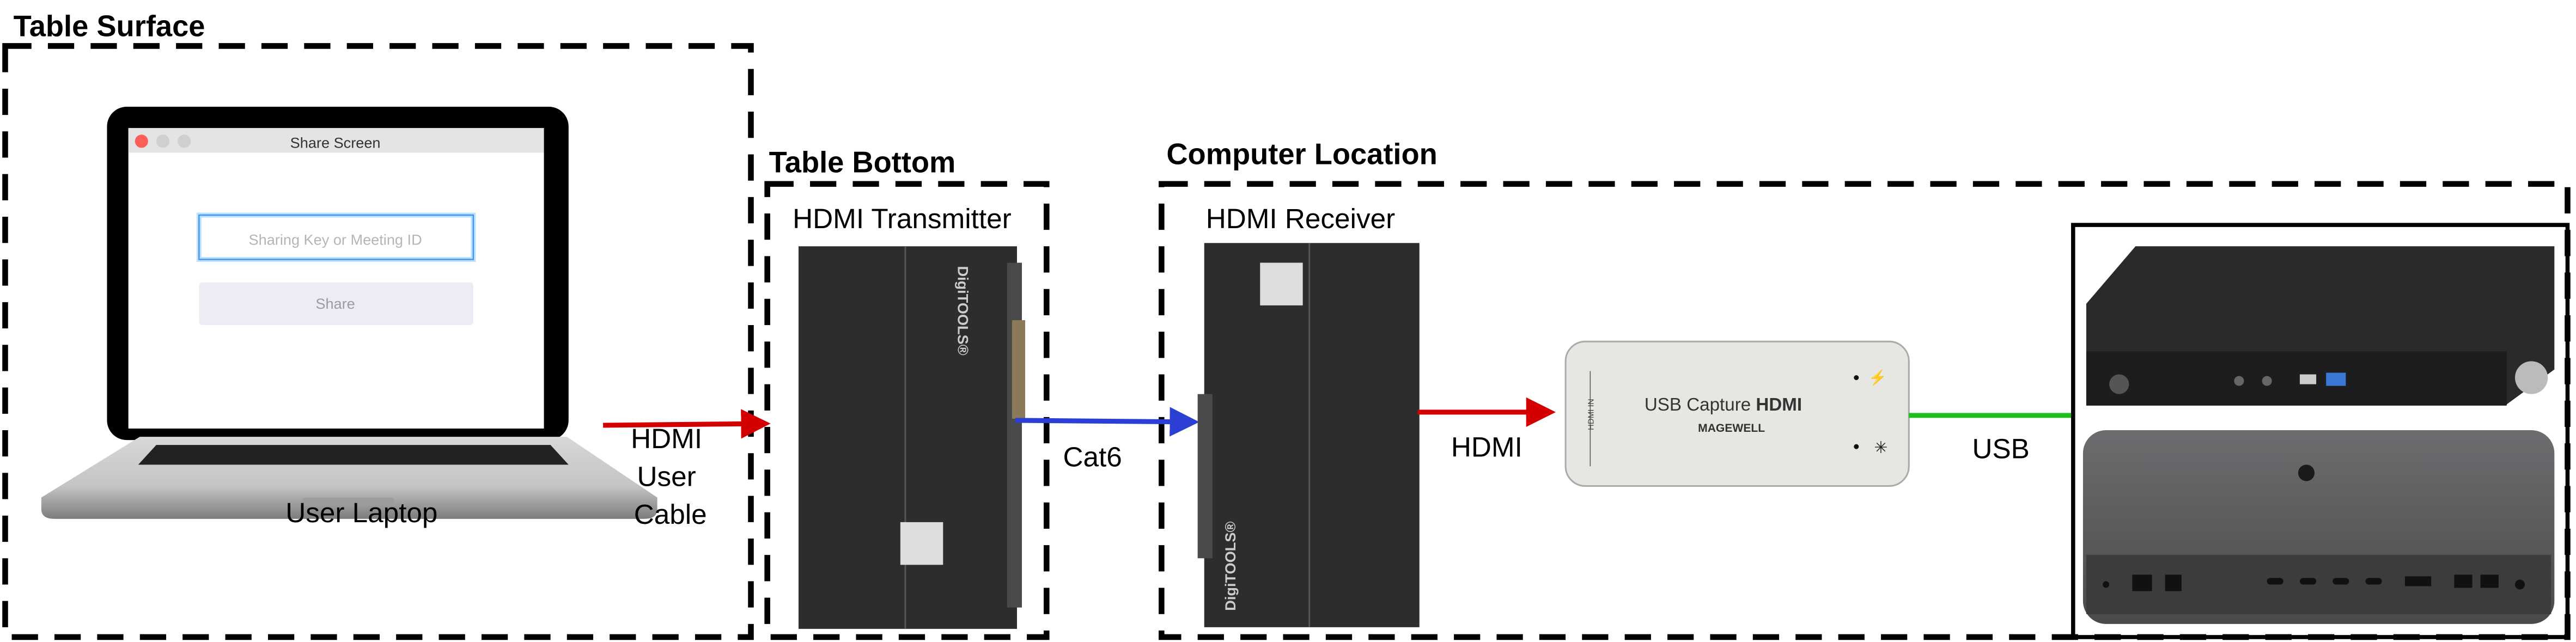 The height and width of the screenshot is (642, 2576). I want to click on status-light-icon: ✳, so click(1881, 448).